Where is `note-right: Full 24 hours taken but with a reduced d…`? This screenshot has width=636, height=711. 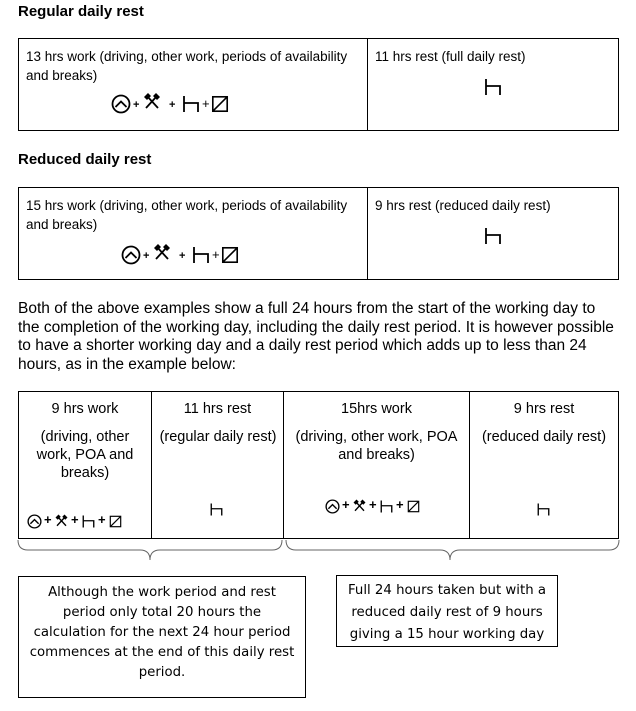 note-right: Full 24 hours taken but with a reduced d… is located at coordinates (447, 611).